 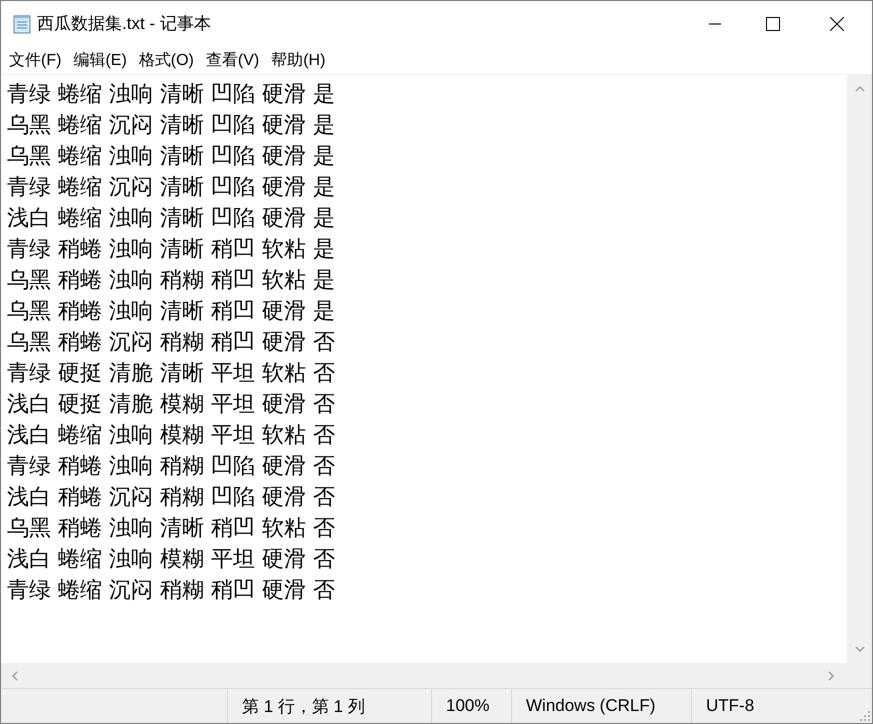 I want to click on close-icon, so click(x=837, y=23).